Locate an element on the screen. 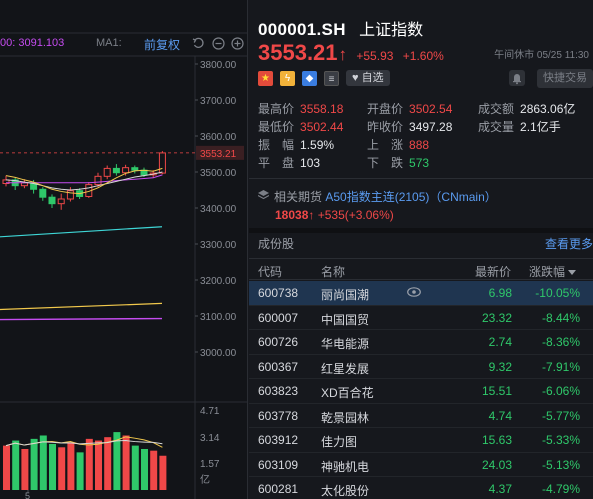  chart-toolbar: 00: 3091.103 MA1: 前复权 is located at coordinates (123, 44).